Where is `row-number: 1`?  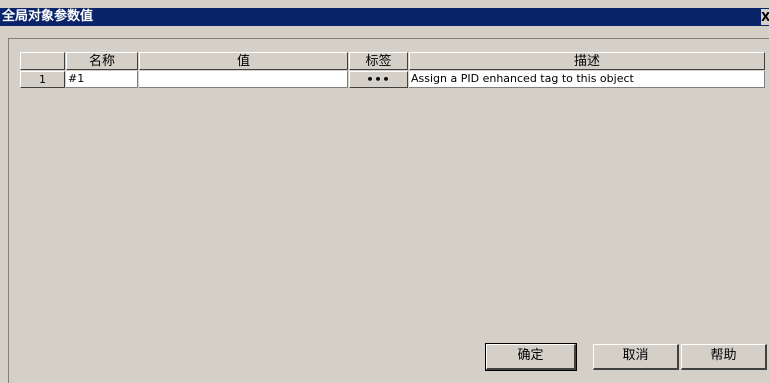
row-number: 1 is located at coordinates (42, 79).